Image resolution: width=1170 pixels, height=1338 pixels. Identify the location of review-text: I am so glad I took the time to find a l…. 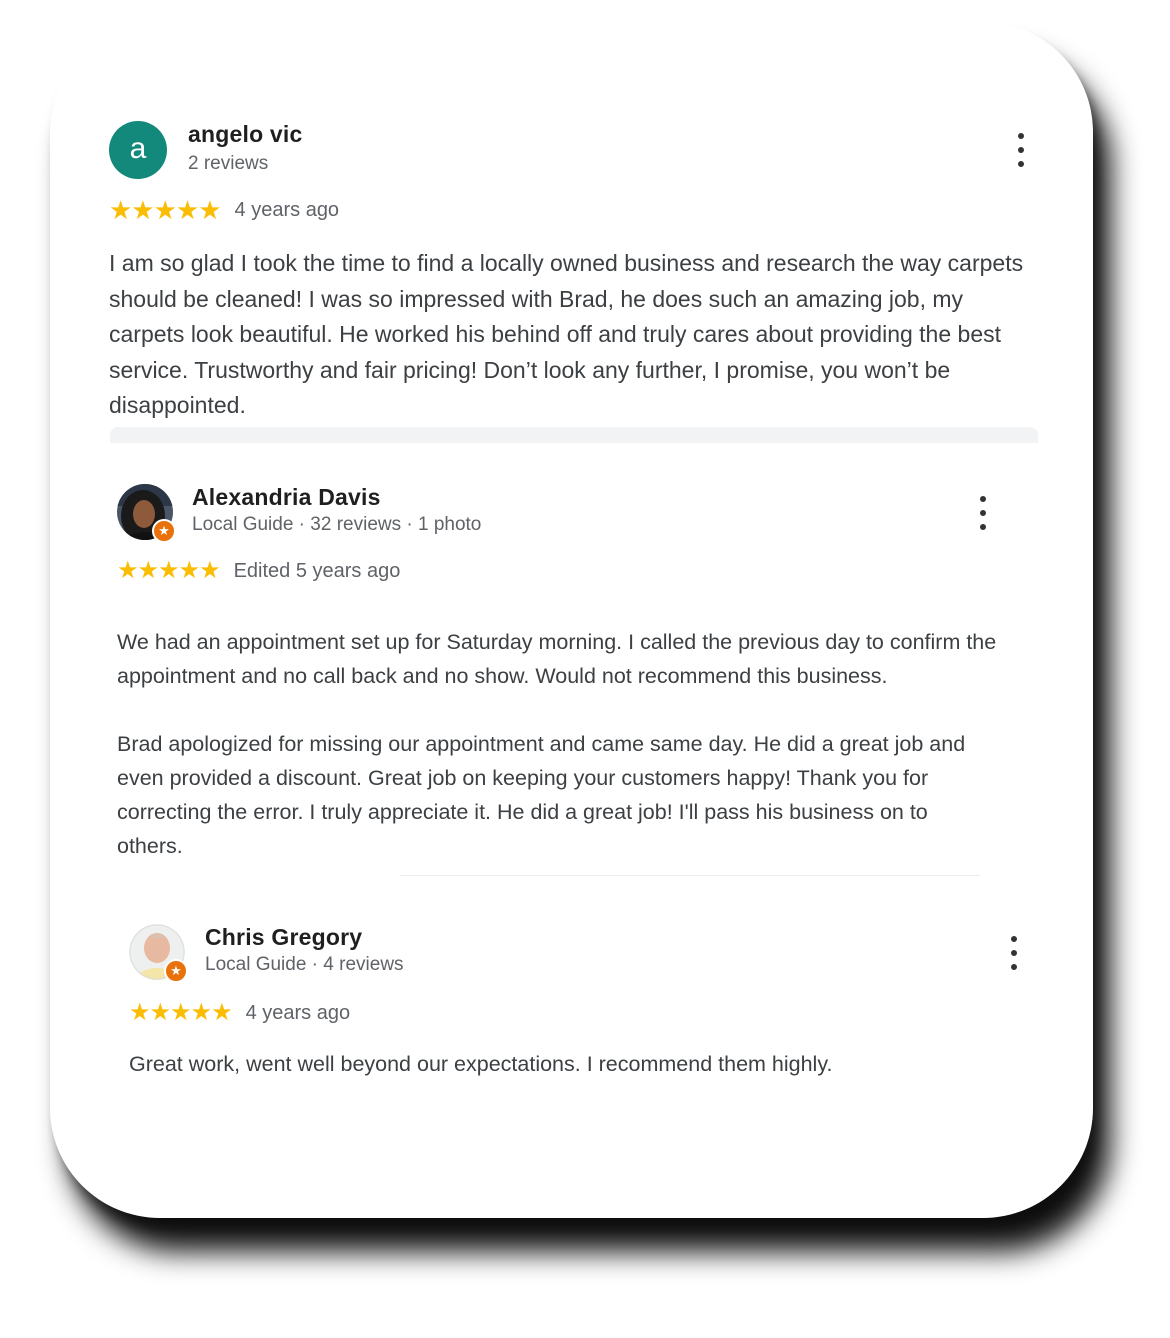
(576, 335).